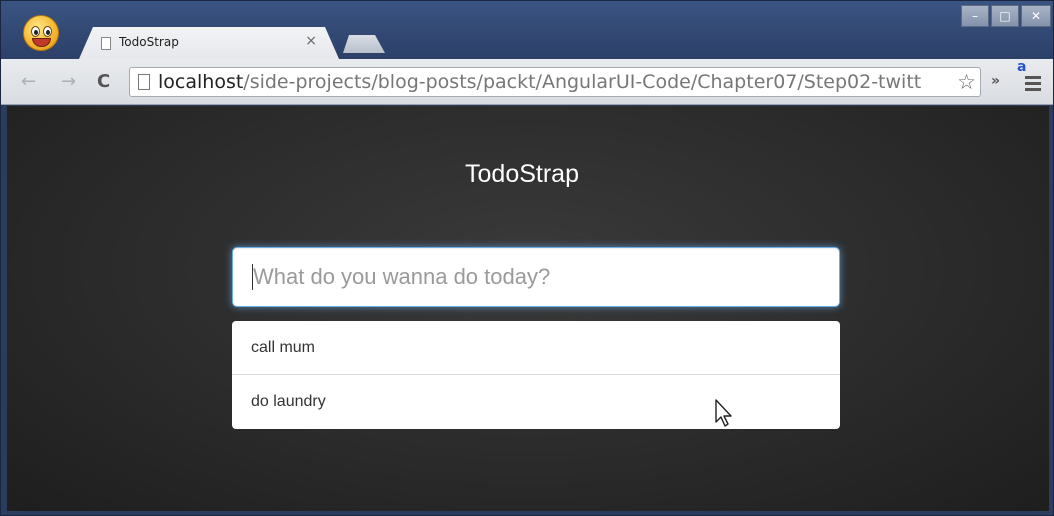 The width and height of the screenshot is (1054, 516). I want to click on tab-todostrap: TodoStrap ×, so click(209, 43).